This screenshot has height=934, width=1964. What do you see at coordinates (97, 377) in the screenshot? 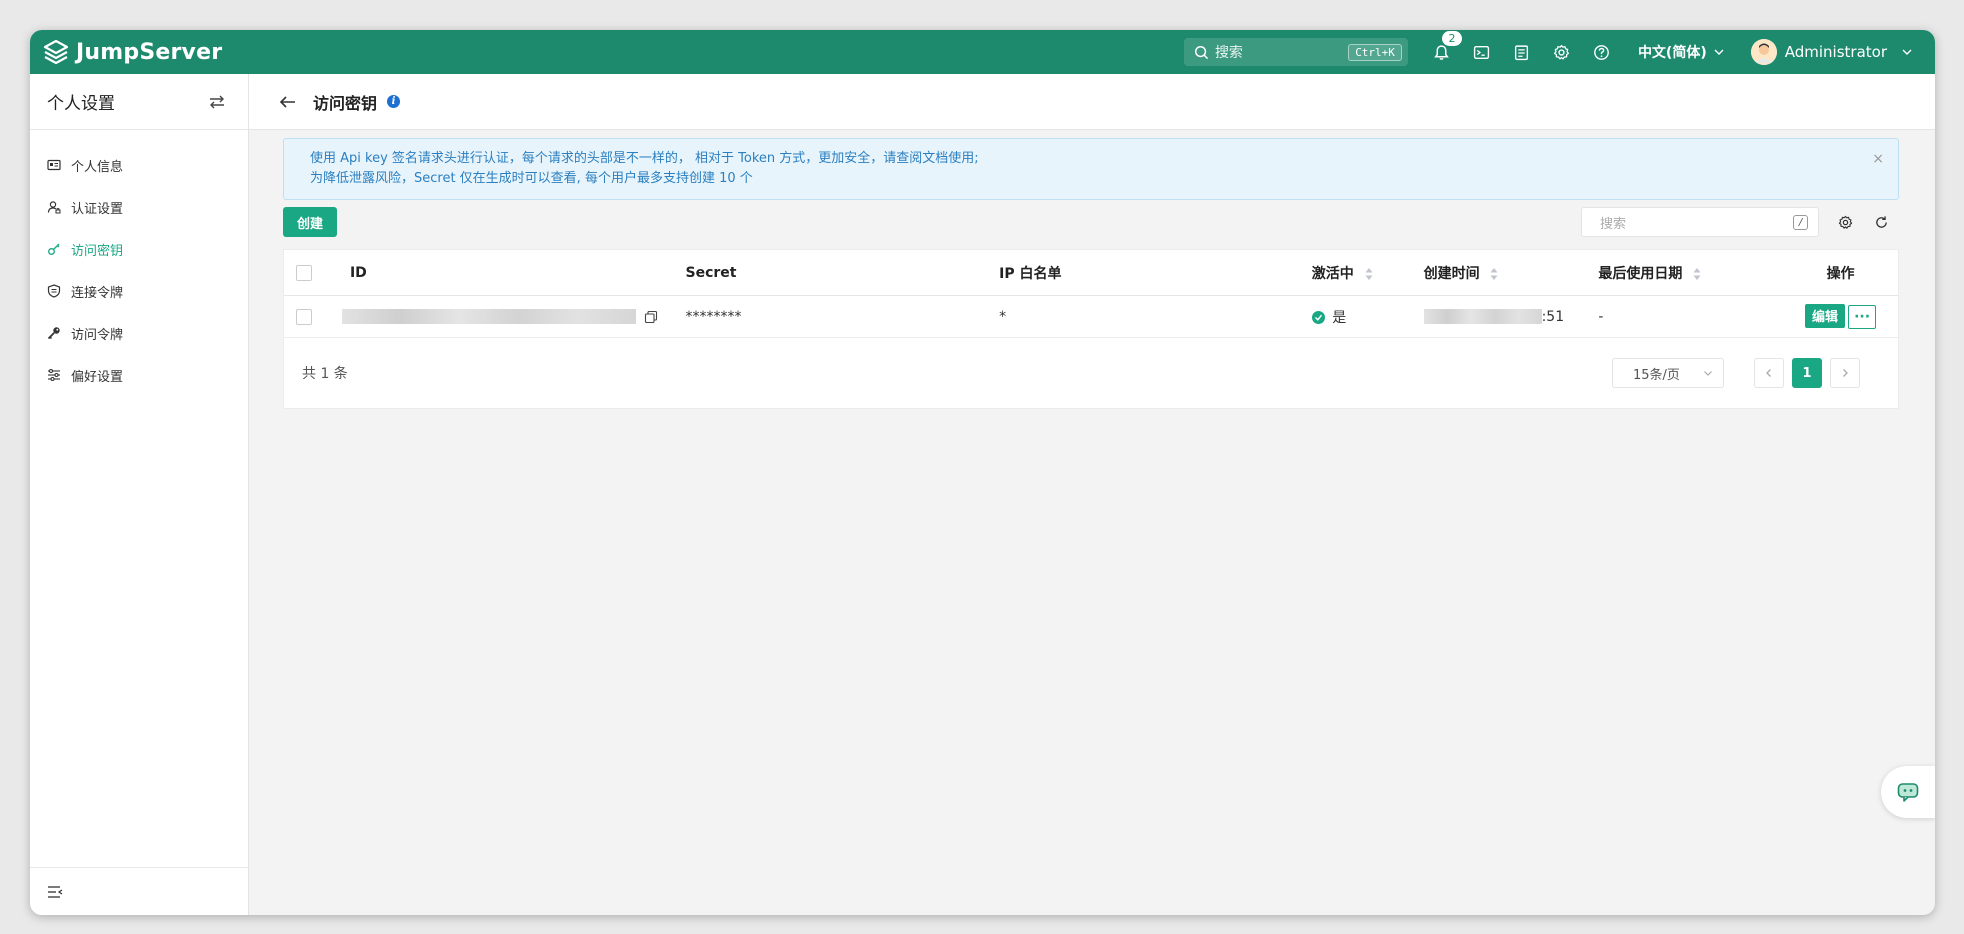
I see `sidebar-item-label: 偏好设置` at bounding box center [97, 377].